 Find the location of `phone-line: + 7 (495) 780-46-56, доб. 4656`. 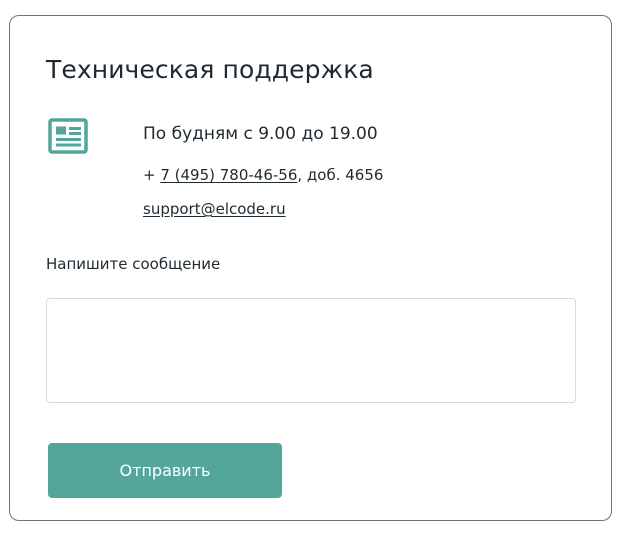

phone-line: + 7 (495) 780-46-56, доб. 4656 is located at coordinates (263, 175).